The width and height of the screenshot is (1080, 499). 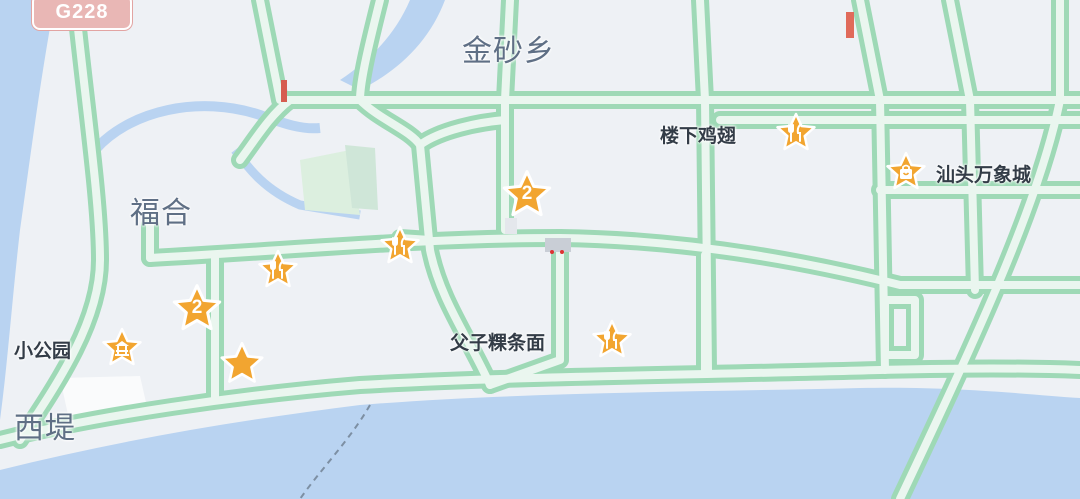 I want to click on building-block, so click(x=558, y=245).